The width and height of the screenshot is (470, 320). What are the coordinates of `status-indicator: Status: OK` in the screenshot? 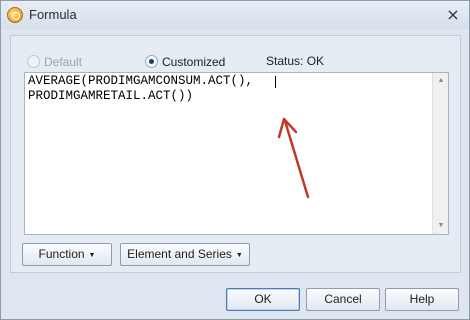 It's located at (295, 61).